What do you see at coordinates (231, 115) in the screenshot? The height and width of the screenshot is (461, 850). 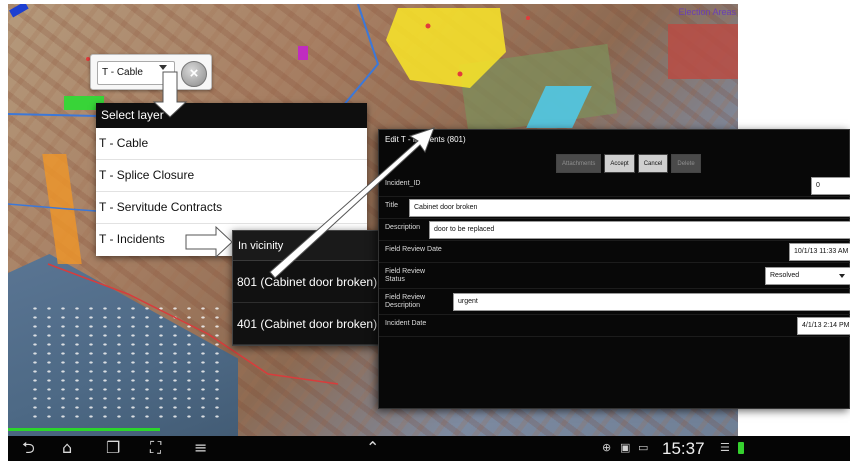 I see `select-layer-title: Select layer` at bounding box center [231, 115].